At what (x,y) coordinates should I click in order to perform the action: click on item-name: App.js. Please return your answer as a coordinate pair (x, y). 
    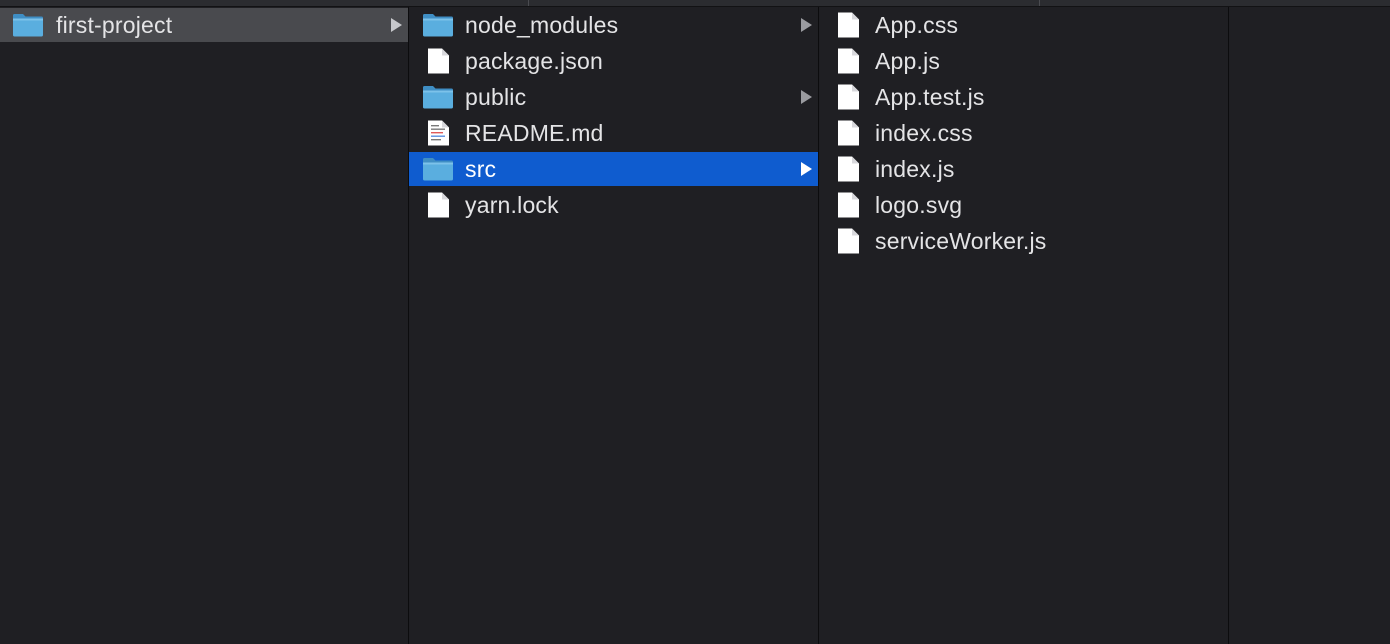
    Looking at the image, I should click on (908, 61).